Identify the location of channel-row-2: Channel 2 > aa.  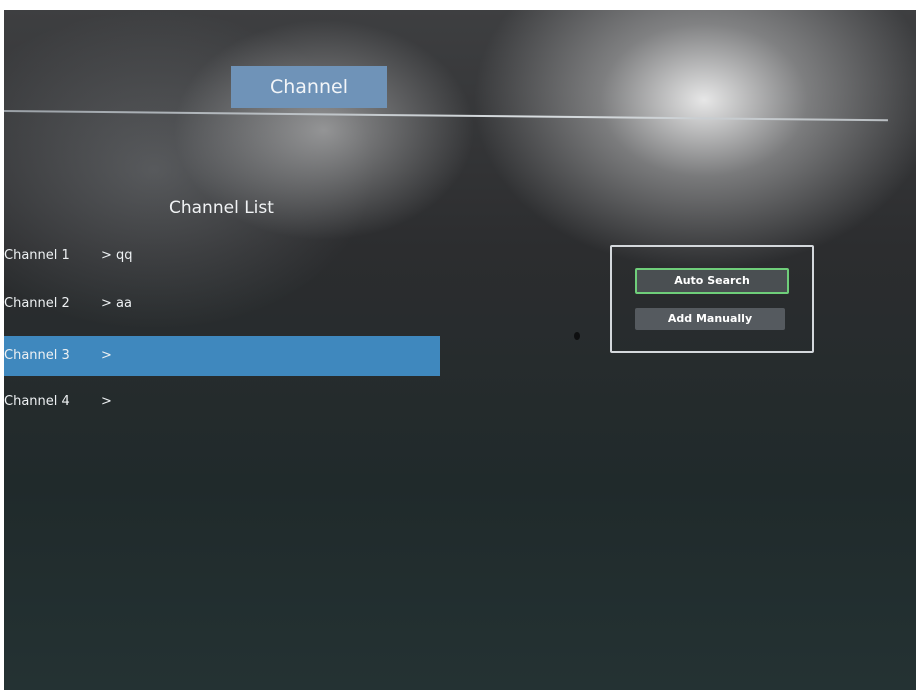
(222, 304).